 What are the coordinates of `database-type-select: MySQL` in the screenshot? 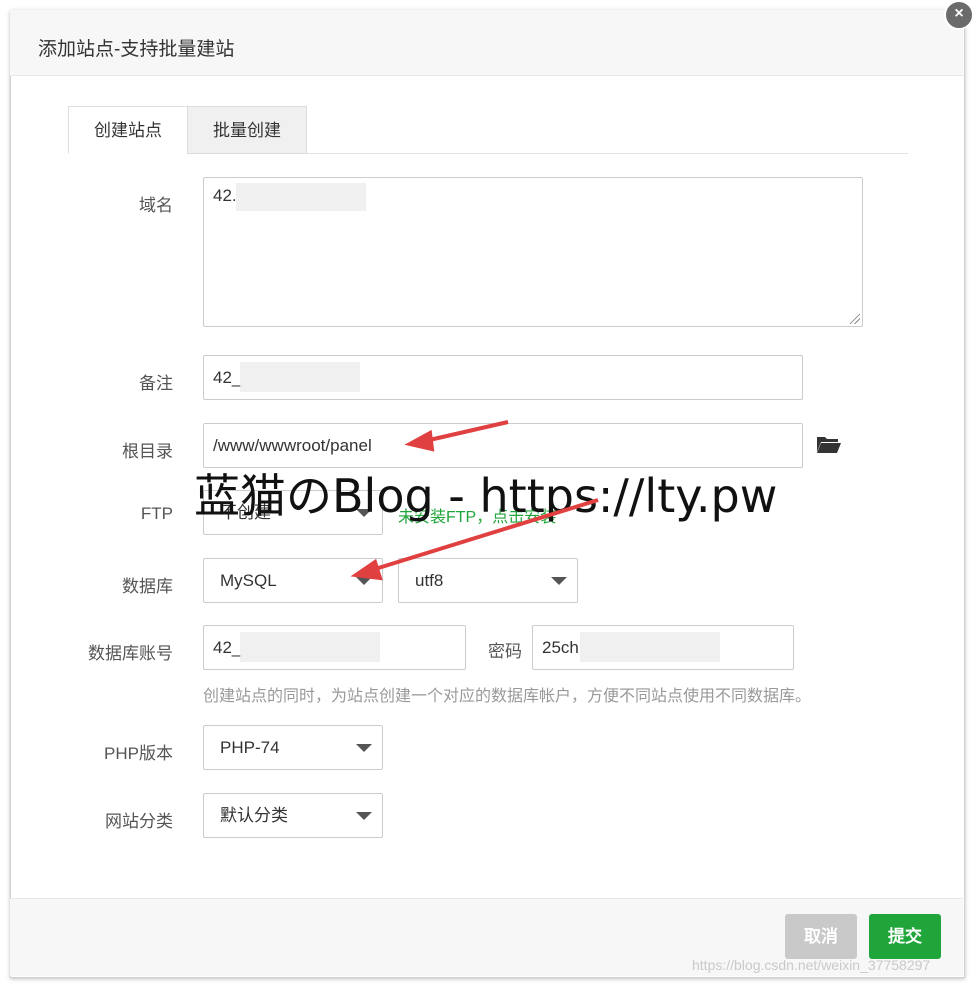 It's located at (293, 580).